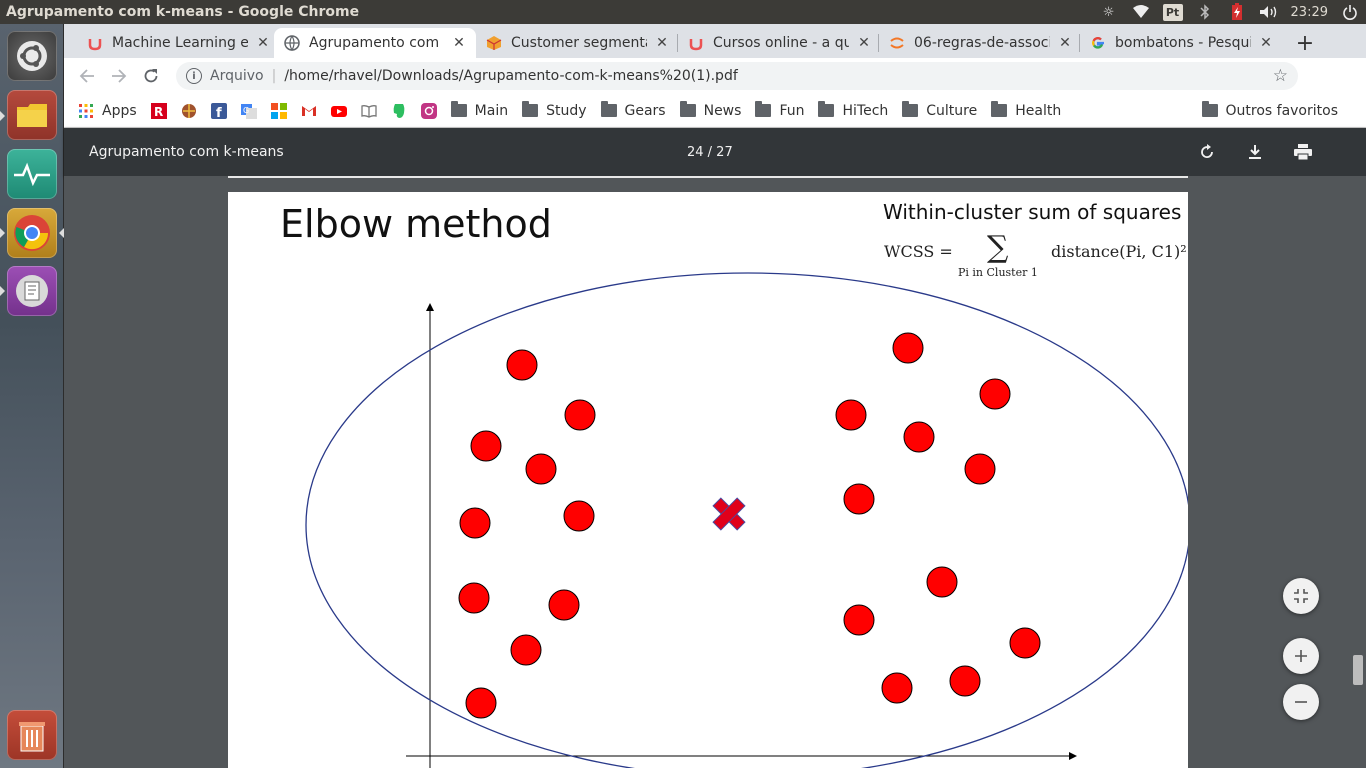 Image resolution: width=1366 pixels, height=768 pixels. Describe the element at coordinates (32, 291) in the screenshot. I see `document-viewer-launcher` at that location.